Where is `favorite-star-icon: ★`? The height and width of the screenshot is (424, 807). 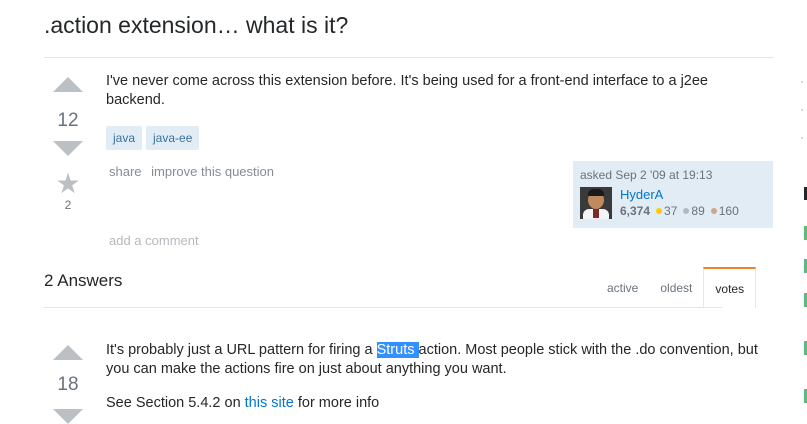
favorite-star-icon: ★ is located at coordinates (68, 184).